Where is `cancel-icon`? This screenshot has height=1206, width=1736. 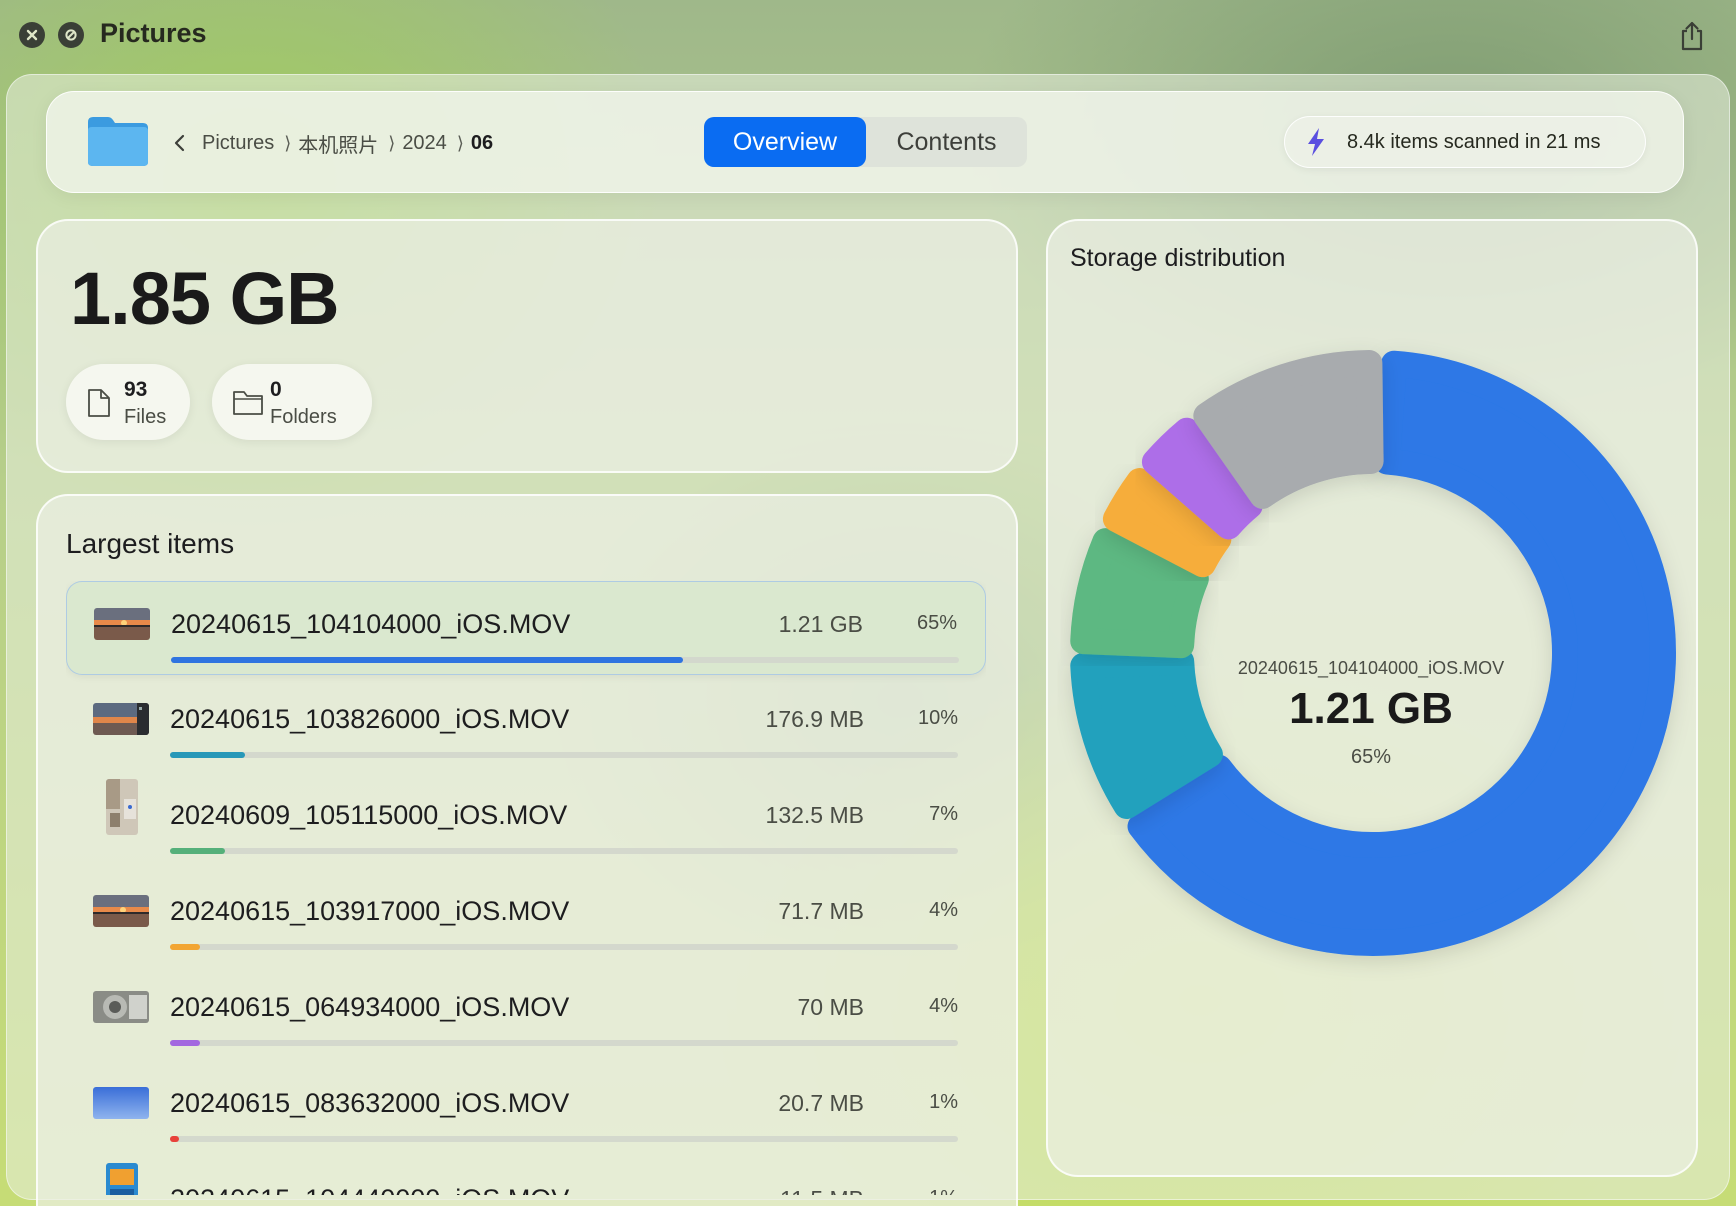
cancel-icon is located at coordinates (71, 35).